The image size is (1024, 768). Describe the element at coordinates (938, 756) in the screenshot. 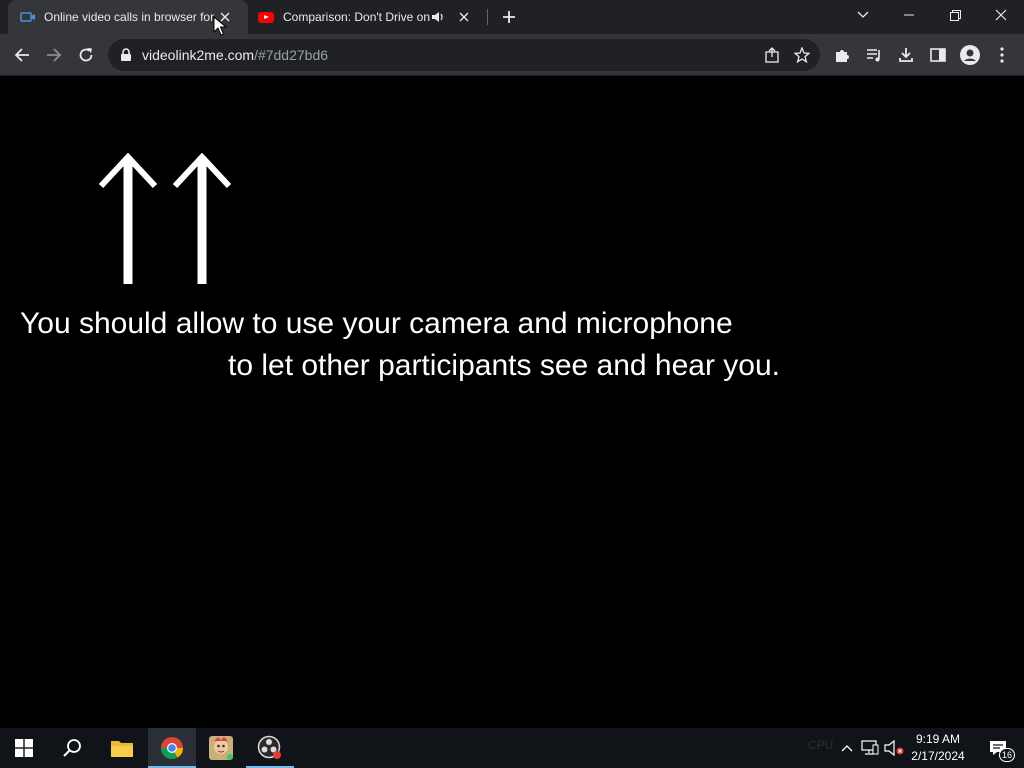

I see `clock-date: 2/17/2024` at that location.